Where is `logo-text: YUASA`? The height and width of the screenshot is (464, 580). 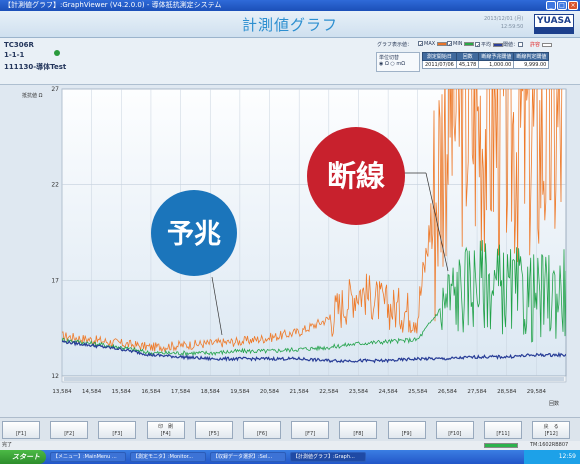
logo-text: YUASA is located at coordinates (554, 21).